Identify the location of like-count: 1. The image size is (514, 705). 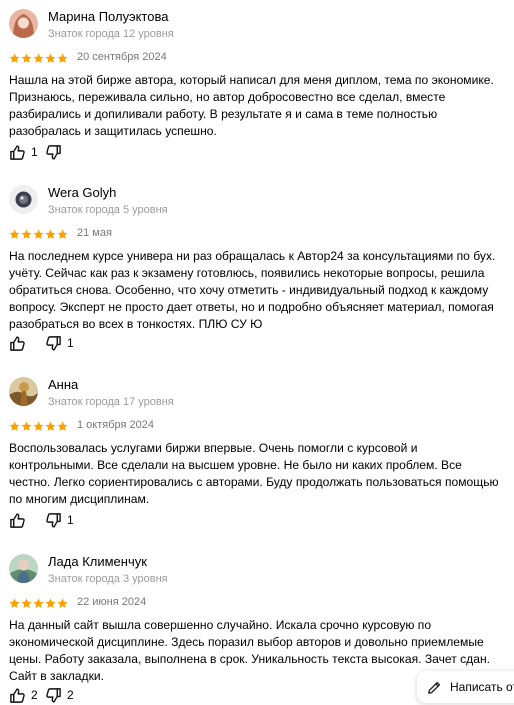
(34, 152).